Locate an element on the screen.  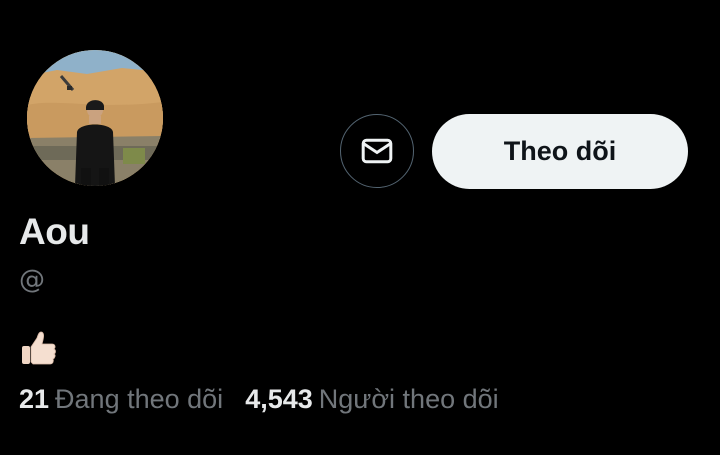
message-button is located at coordinates (377, 151).